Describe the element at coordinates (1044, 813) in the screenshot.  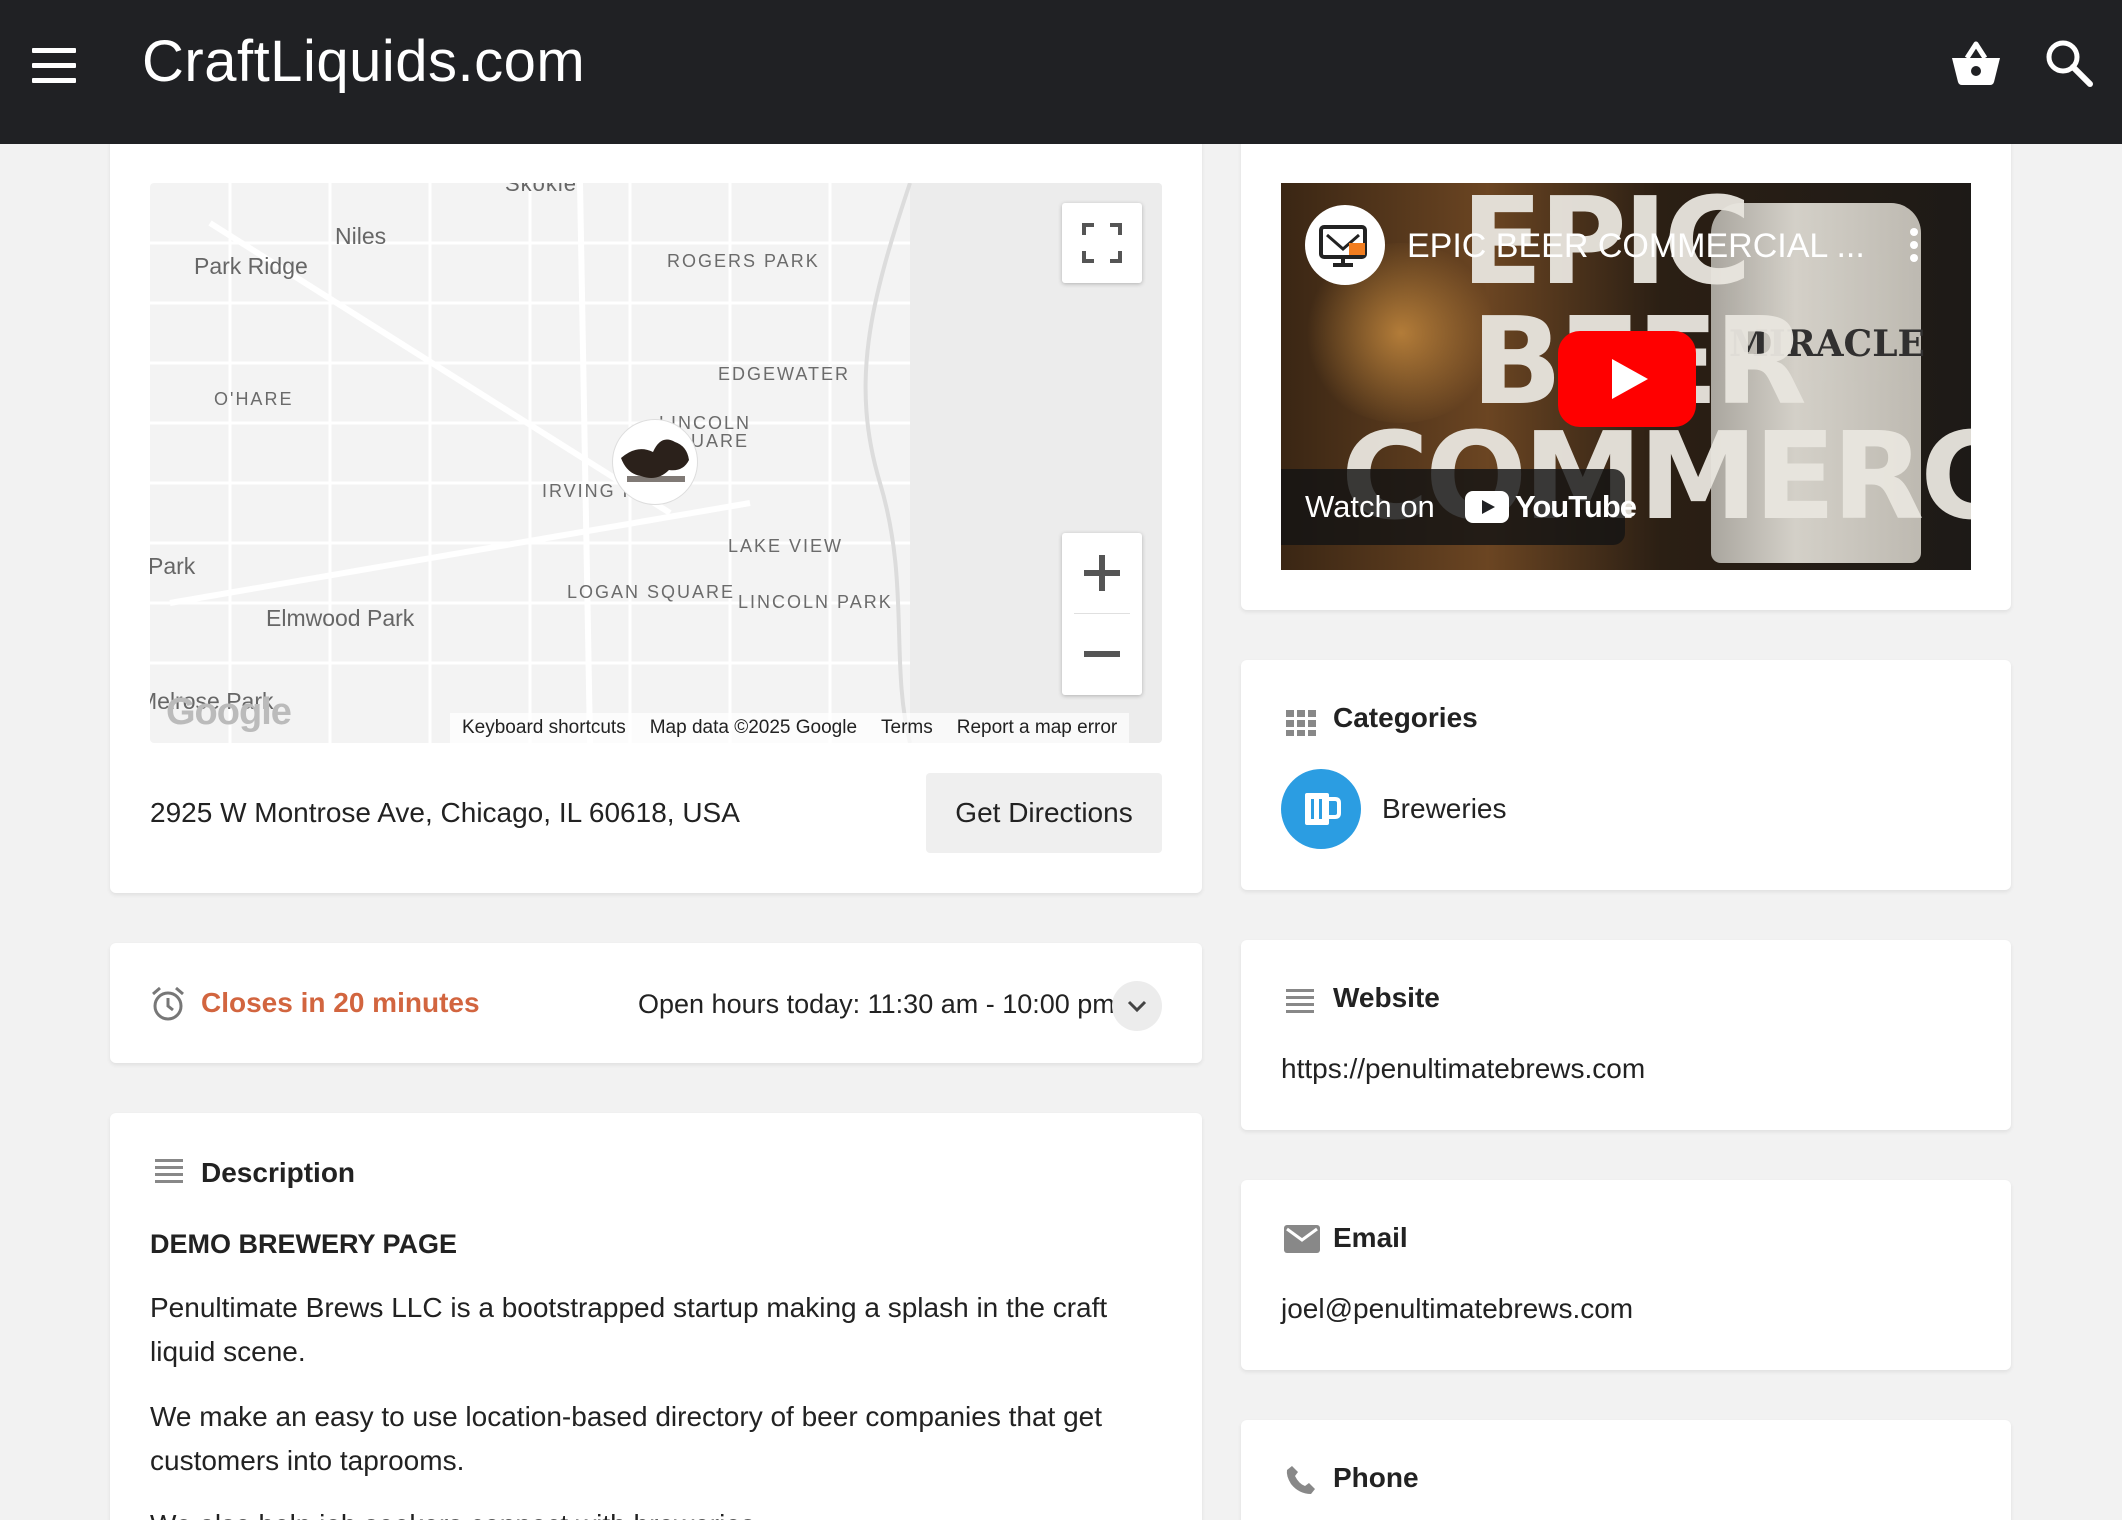
I see `get-directions-button: Get Directions` at that location.